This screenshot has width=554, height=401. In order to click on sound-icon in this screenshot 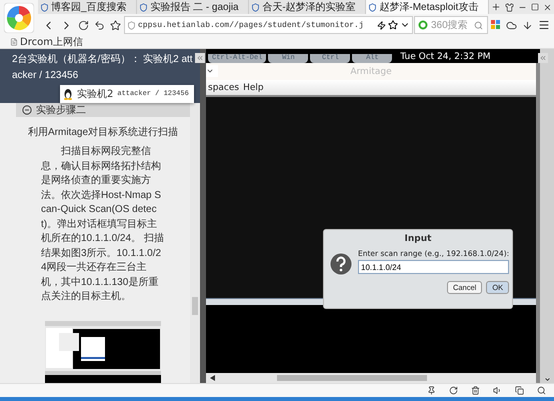, I will do `click(497, 390)`.